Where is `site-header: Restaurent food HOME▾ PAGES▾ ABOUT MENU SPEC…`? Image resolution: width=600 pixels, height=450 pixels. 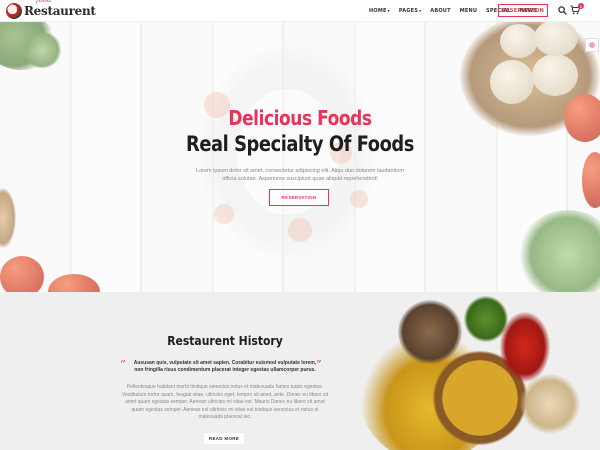 site-header: Restaurent food HOME▾ PAGES▾ ABOUT MENU SPEC… is located at coordinates (300, 11).